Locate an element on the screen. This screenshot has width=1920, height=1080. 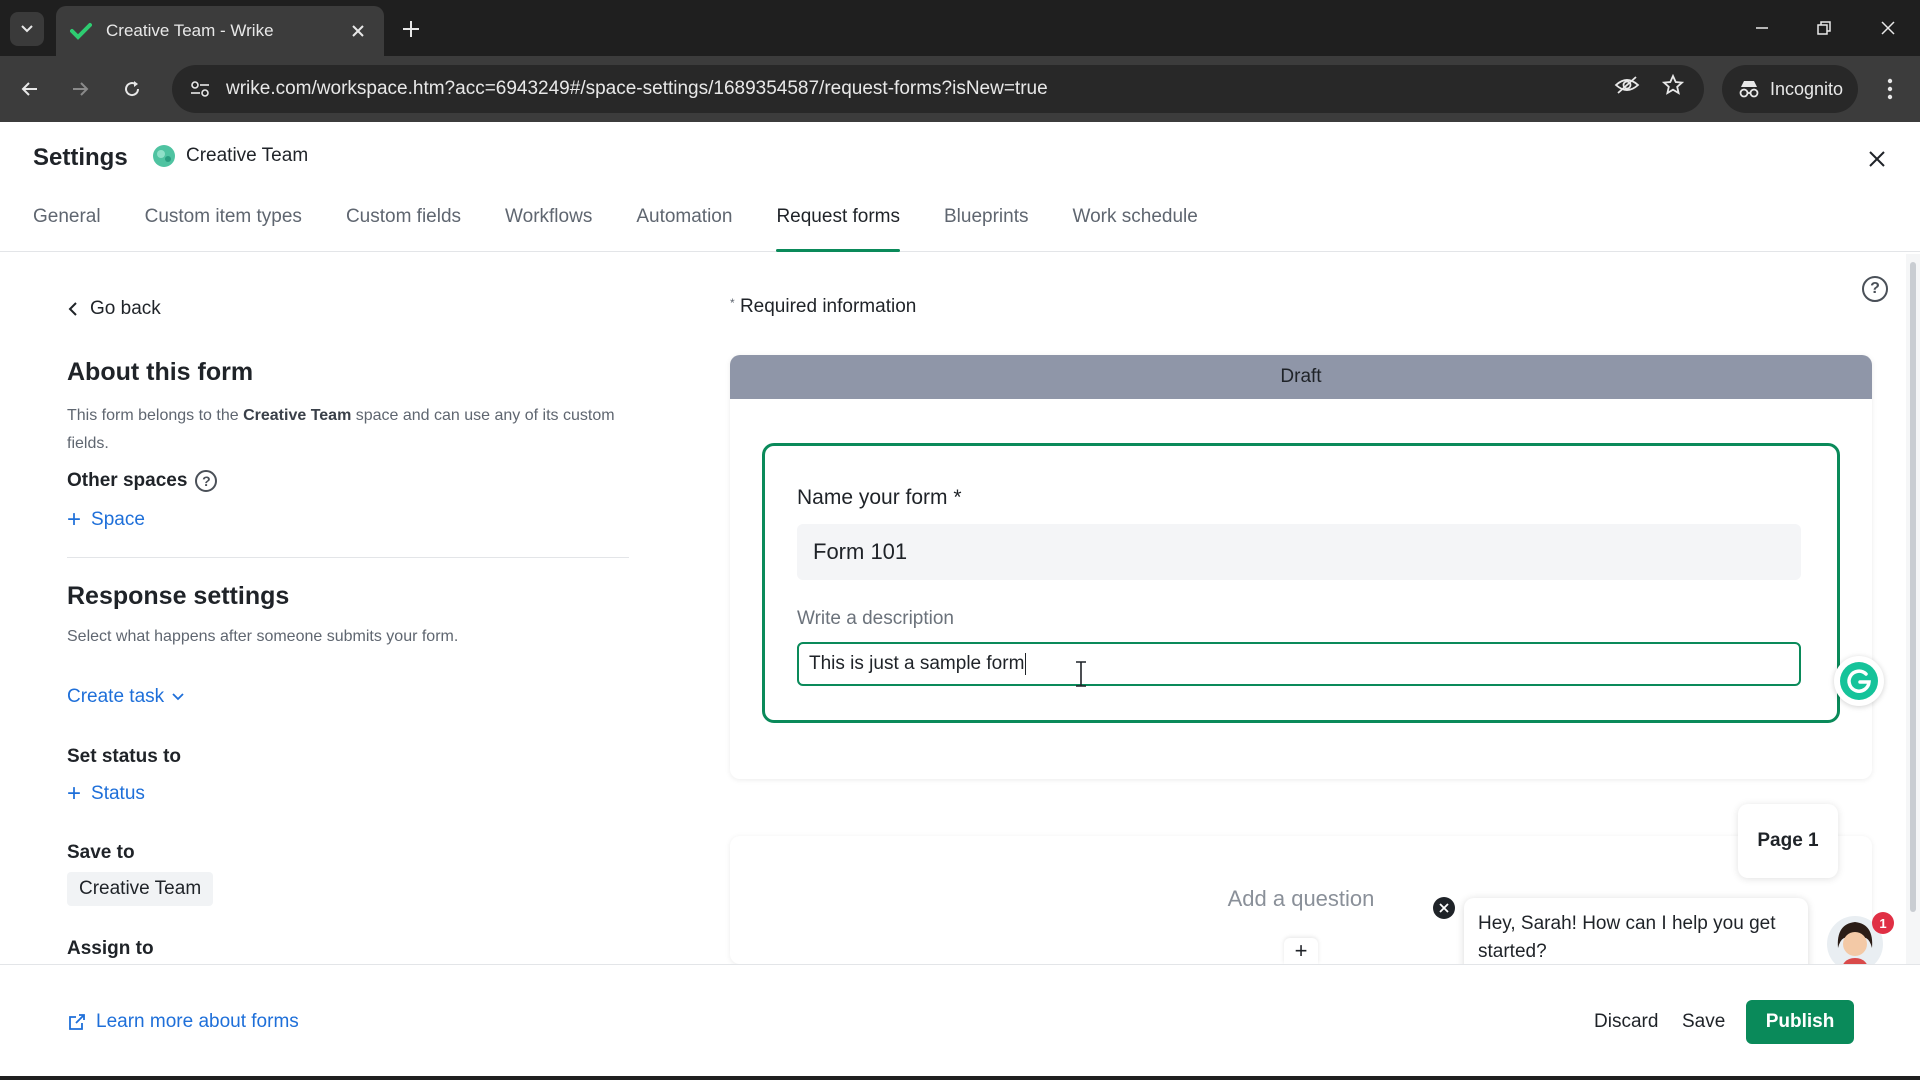
required-asterisk: * is located at coordinates (732, 303).